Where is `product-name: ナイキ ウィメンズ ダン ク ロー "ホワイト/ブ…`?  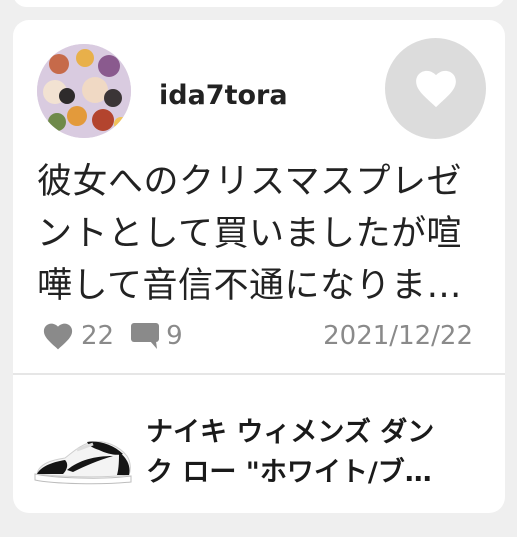 product-name: ナイキ ウィメンズ ダン ク ロー "ホワイト/ブ… is located at coordinates (313, 453).